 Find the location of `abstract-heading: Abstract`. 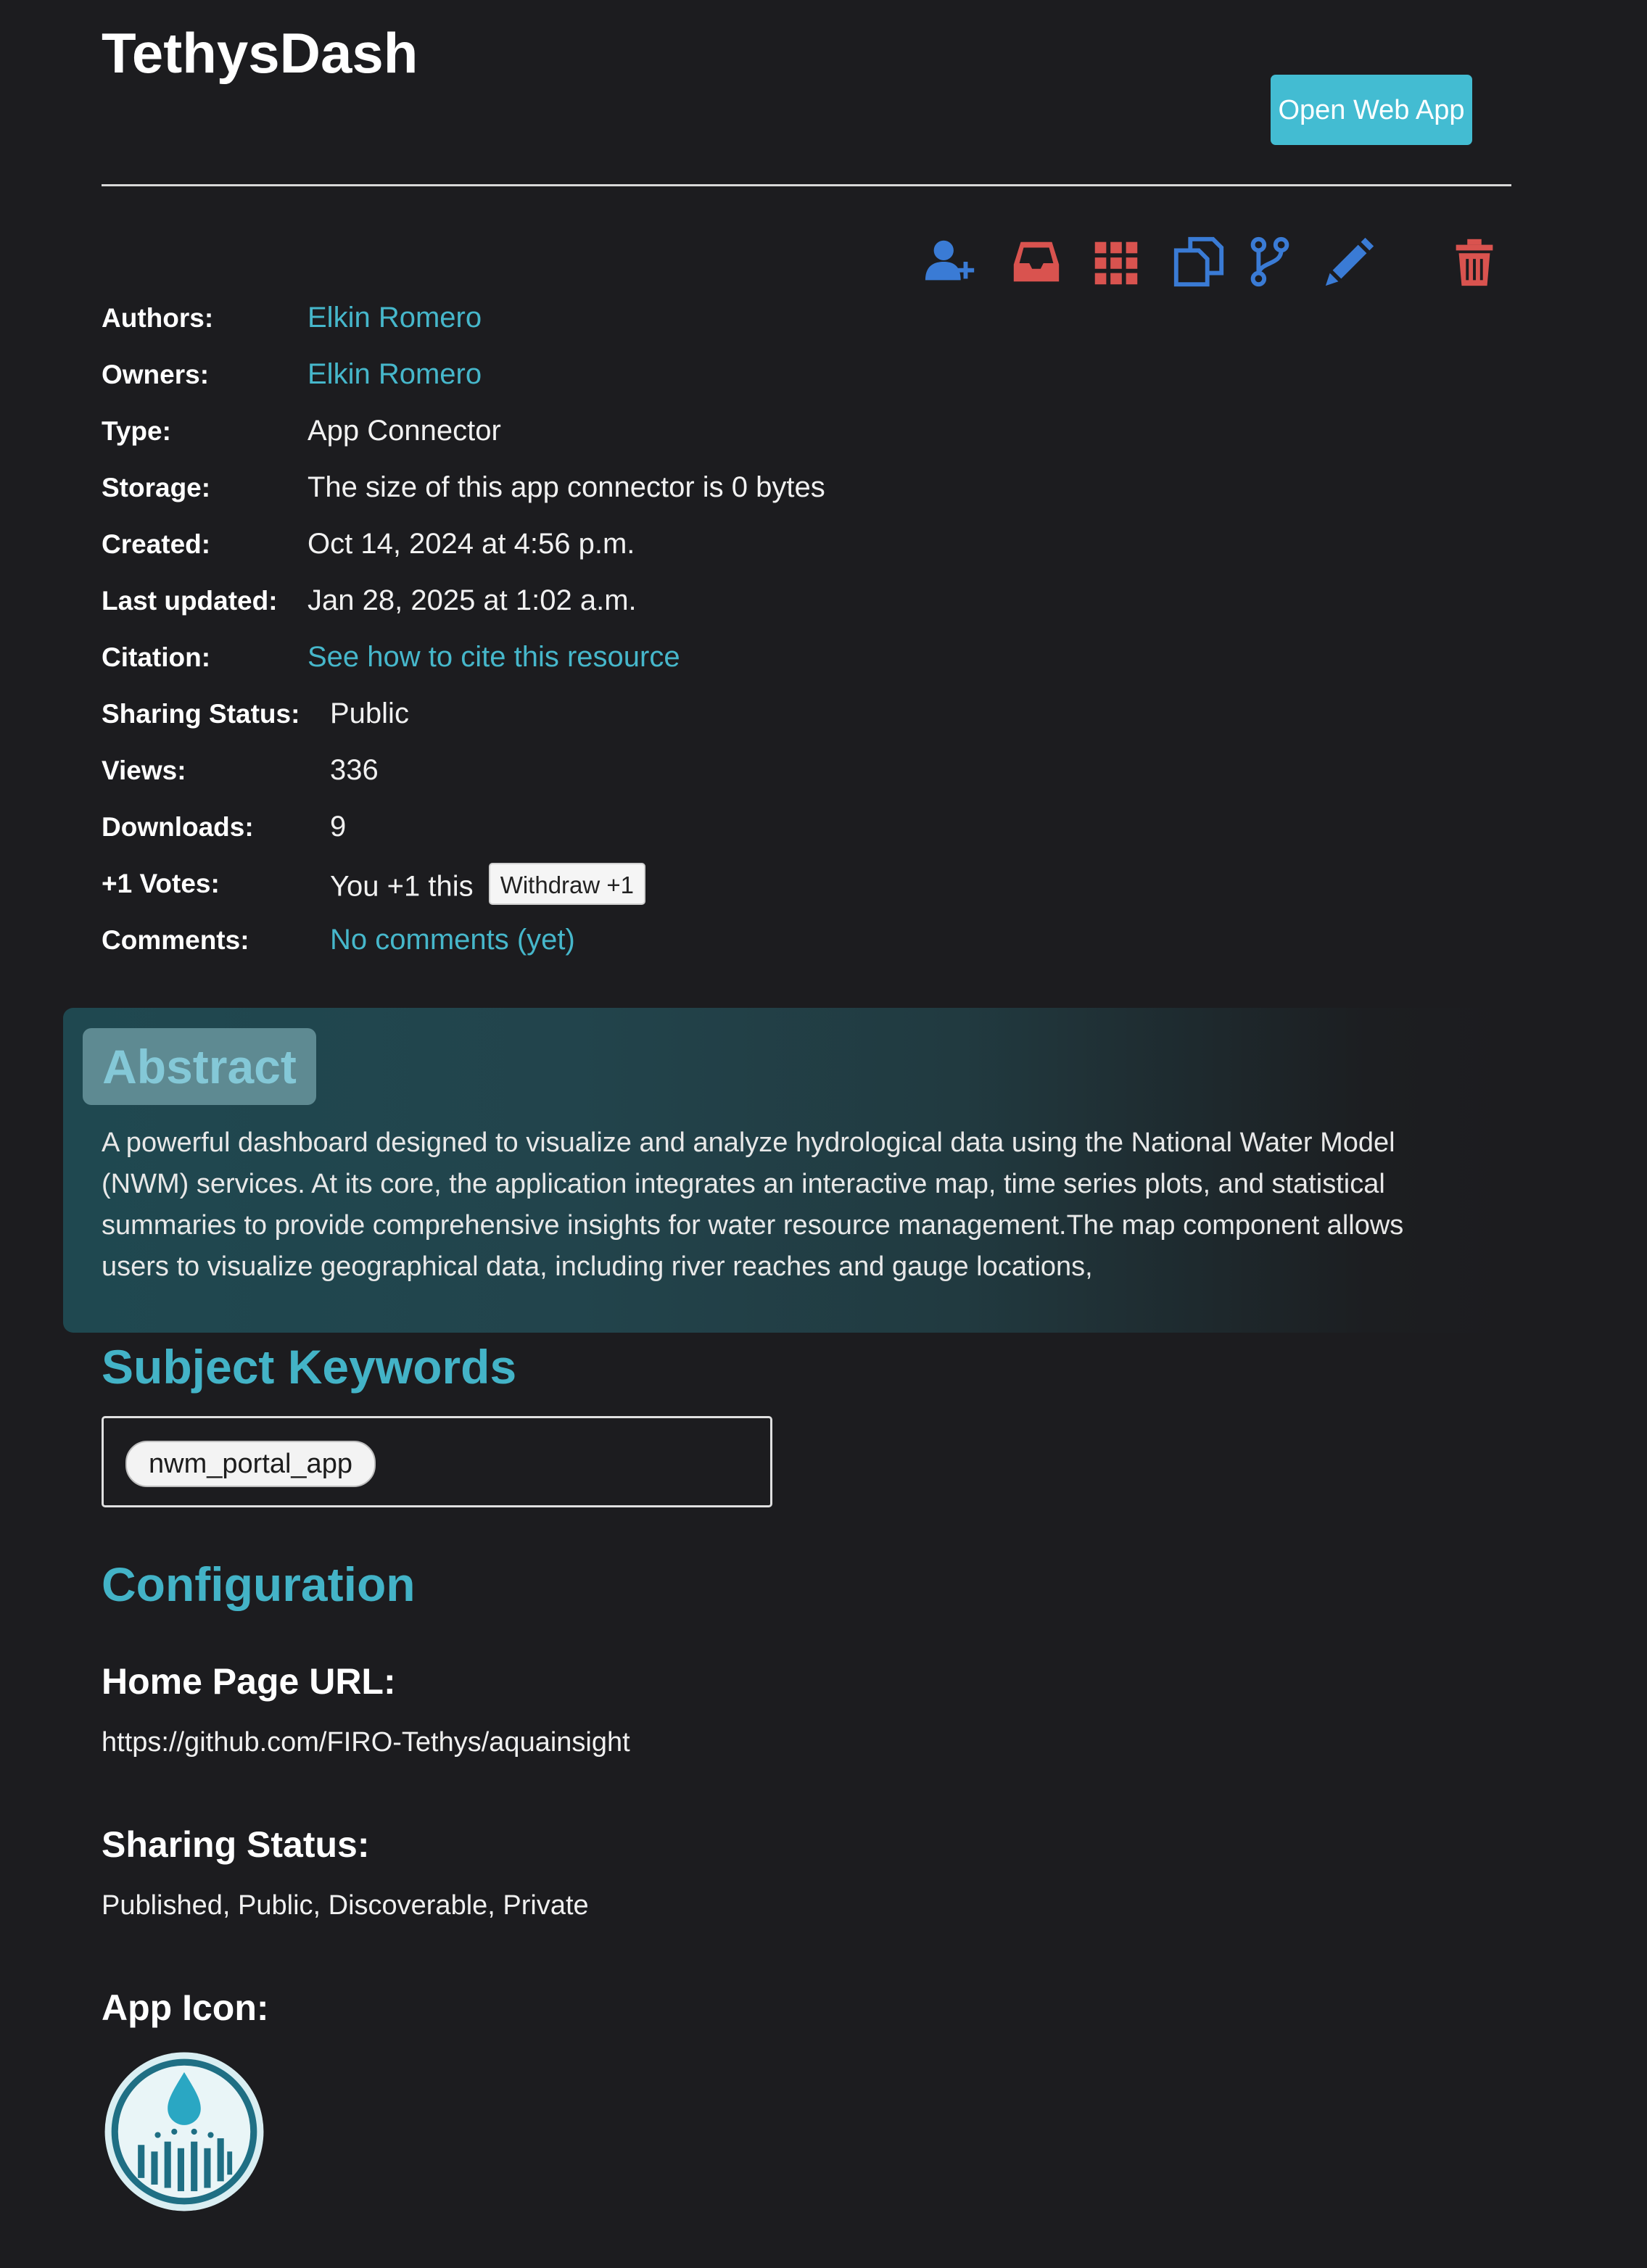

abstract-heading: Abstract is located at coordinates (199, 1066).